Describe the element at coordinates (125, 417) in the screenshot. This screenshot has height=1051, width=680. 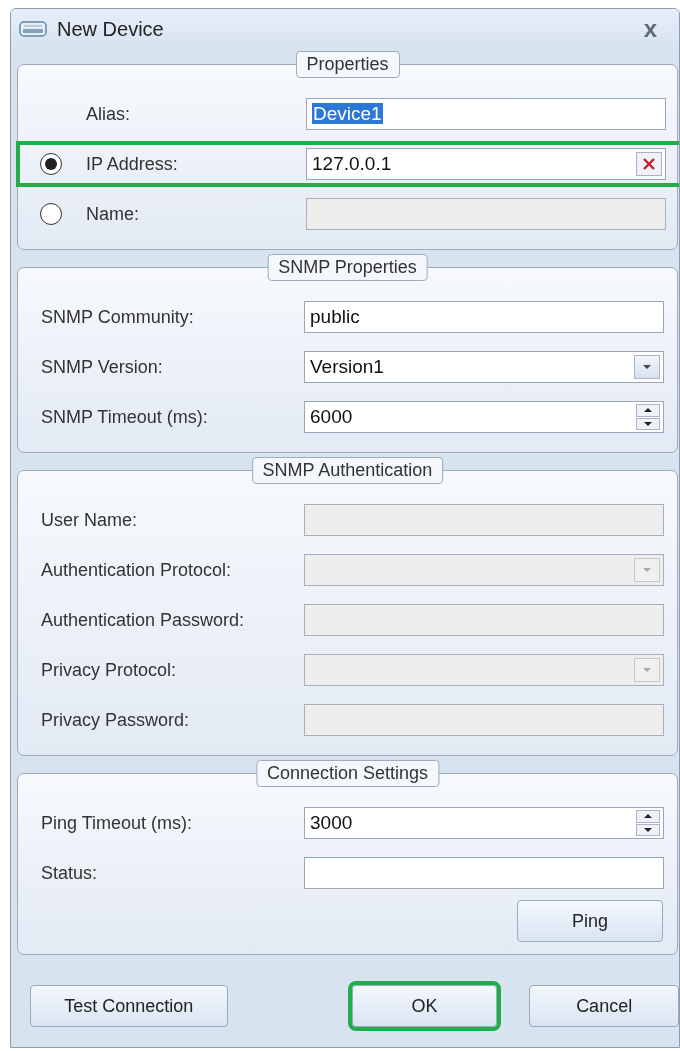
I see `field-label: SNMP Timeout (ms):` at that location.